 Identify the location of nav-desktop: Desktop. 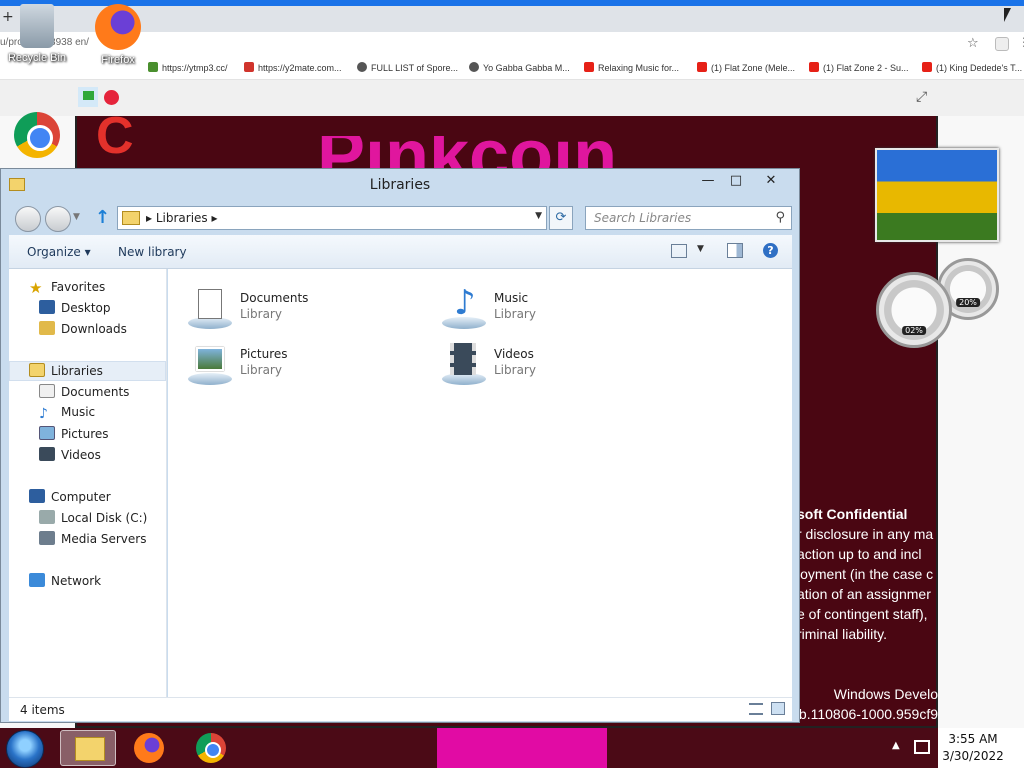
(75, 307).